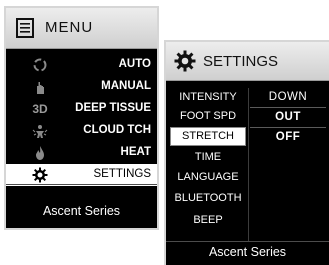 The image size is (329, 265). I want to click on menu-item-label: MANUAL, so click(126, 86).